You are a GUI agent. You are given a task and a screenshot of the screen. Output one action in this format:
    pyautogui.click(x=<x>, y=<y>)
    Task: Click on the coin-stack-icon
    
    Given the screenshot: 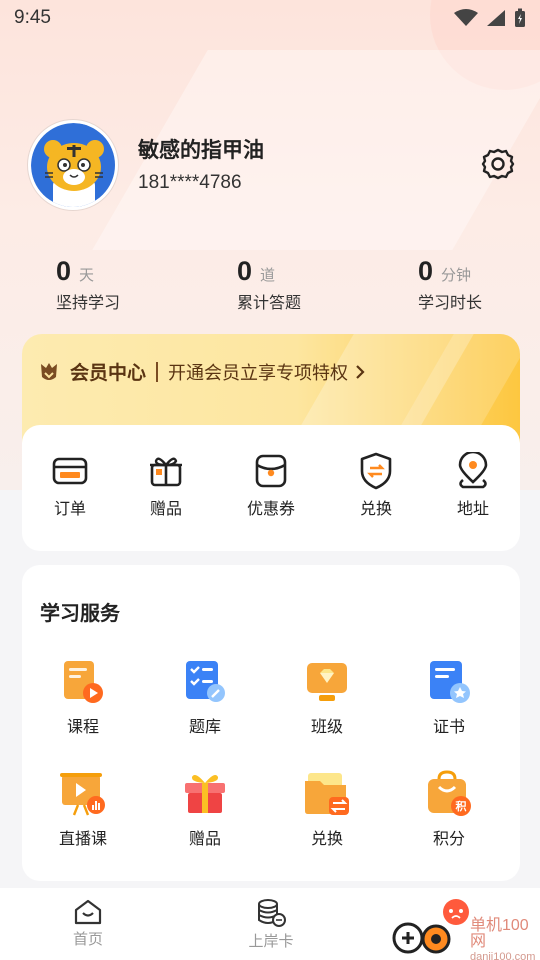 What is the action you would take?
    pyautogui.click(x=272, y=913)
    